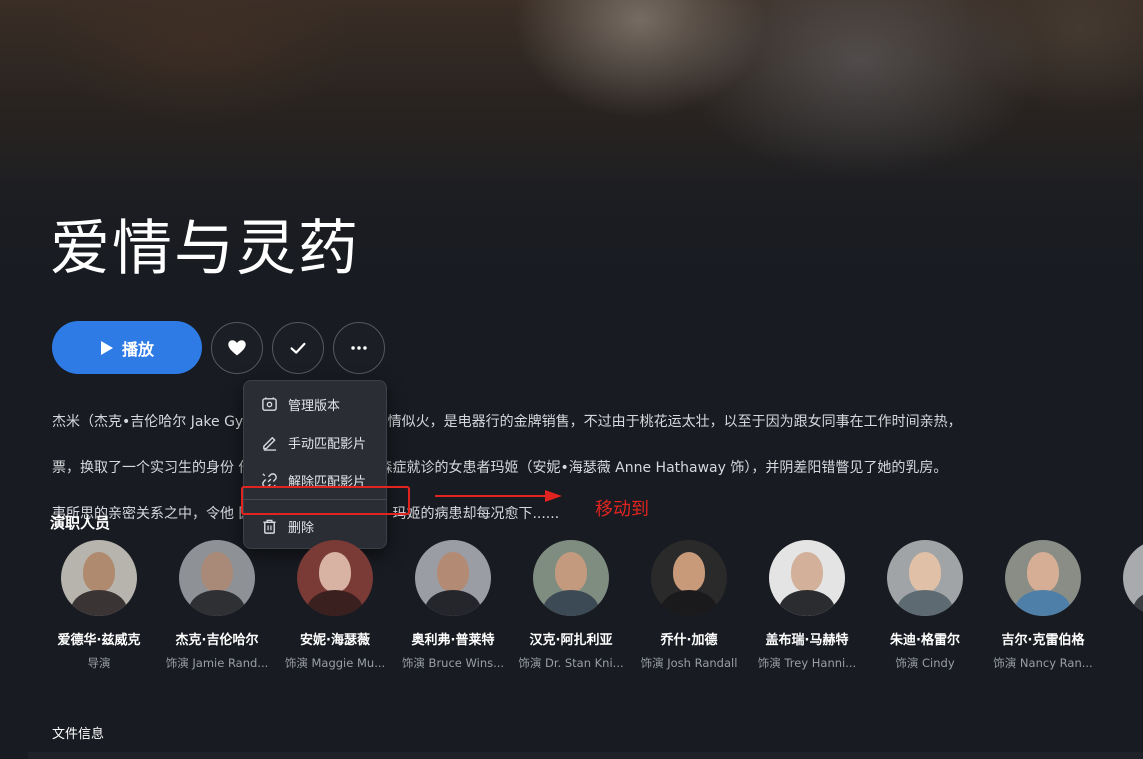 The image size is (1143, 759). I want to click on cast-card: 爱德华·兹威克 导演, so click(99, 605).